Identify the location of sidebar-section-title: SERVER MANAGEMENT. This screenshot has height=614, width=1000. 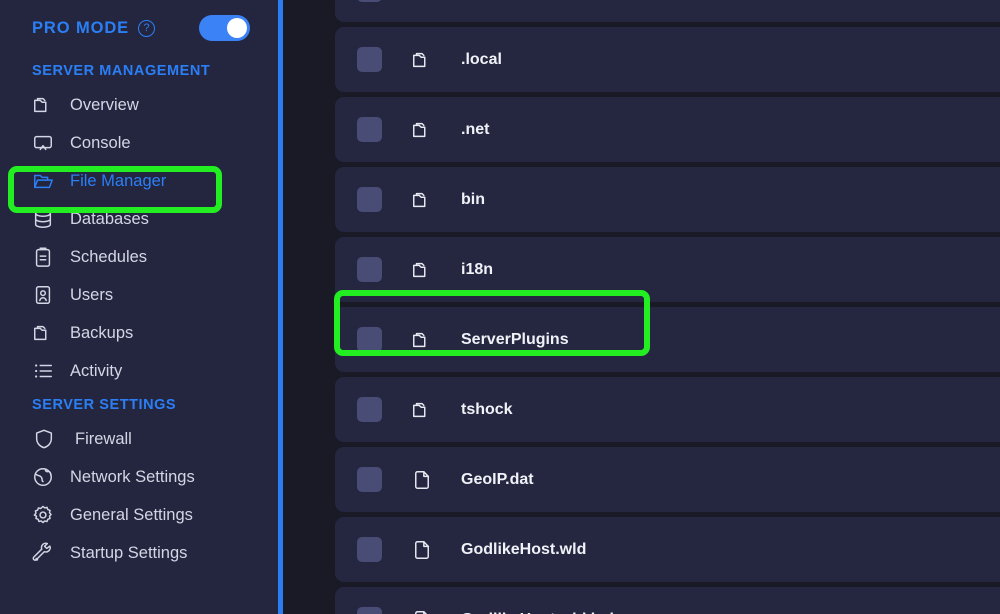
(121, 71).